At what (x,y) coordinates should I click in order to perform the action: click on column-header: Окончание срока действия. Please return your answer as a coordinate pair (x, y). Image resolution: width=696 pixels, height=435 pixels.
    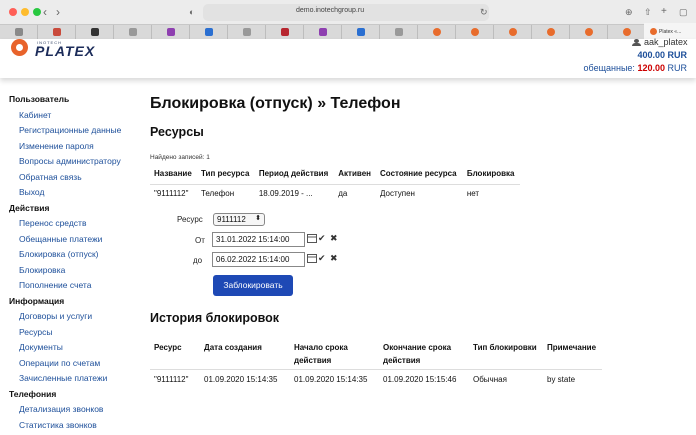
    Looking at the image, I should click on (424, 354).